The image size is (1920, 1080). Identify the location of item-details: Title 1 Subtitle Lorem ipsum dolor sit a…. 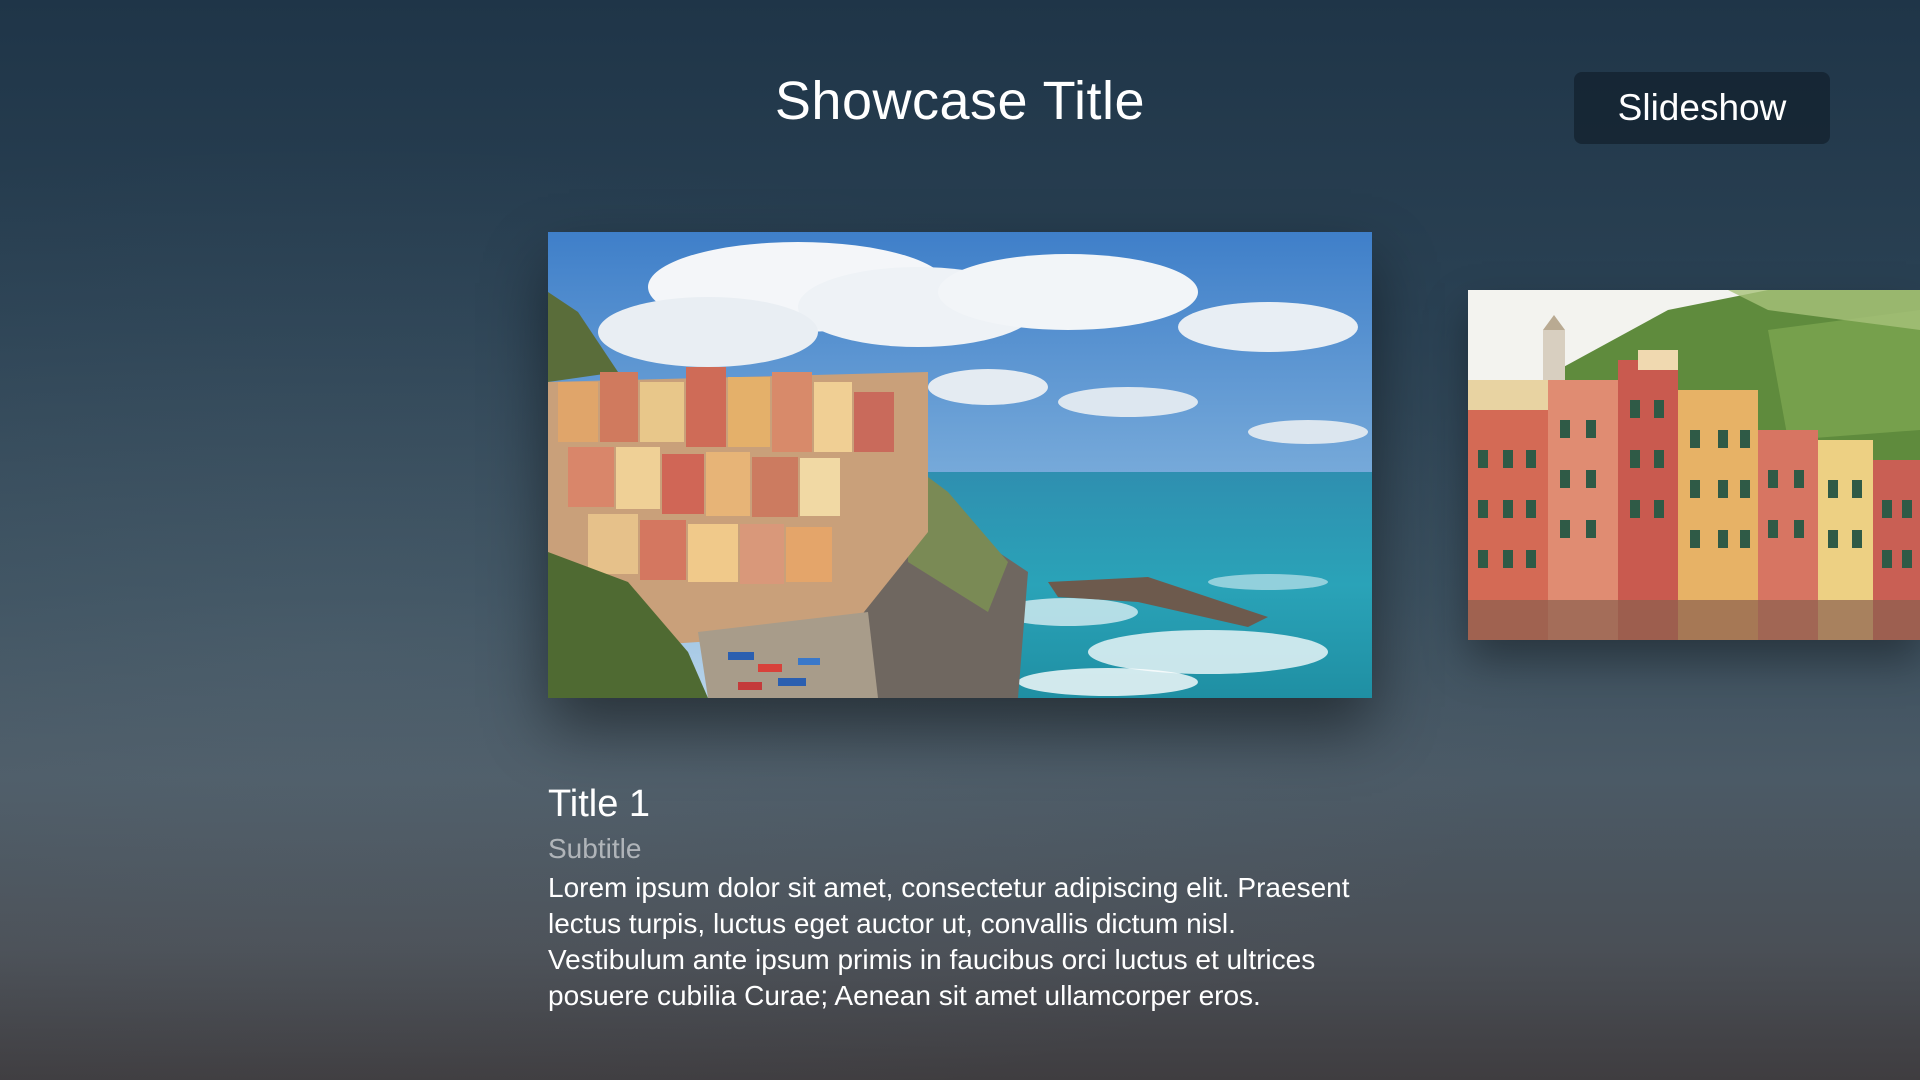
(958, 897).